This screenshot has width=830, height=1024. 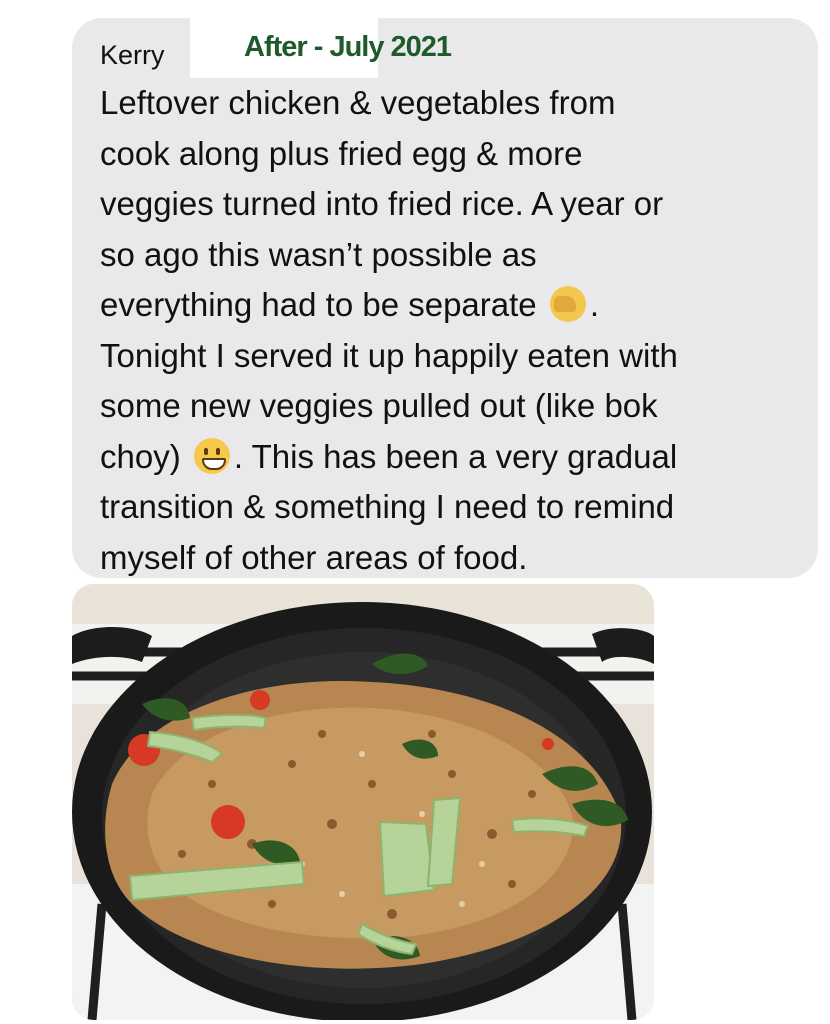 What do you see at coordinates (318, 304) in the screenshot?
I see `message-segment: everything had to be separate` at bounding box center [318, 304].